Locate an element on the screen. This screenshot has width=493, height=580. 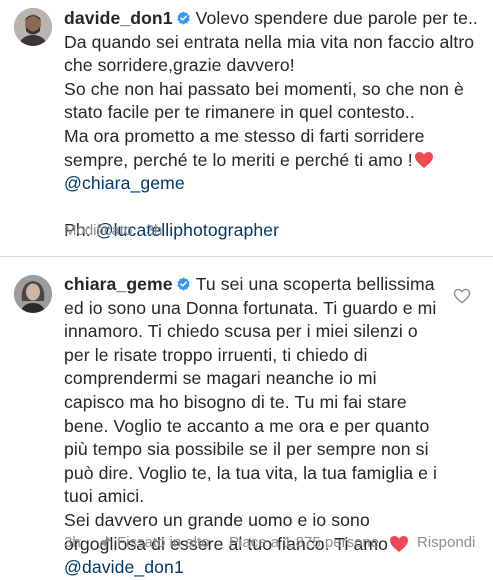
comment-chiara-line-0: Tu sei una scoperta bellissima is located at coordinates (315, 284).